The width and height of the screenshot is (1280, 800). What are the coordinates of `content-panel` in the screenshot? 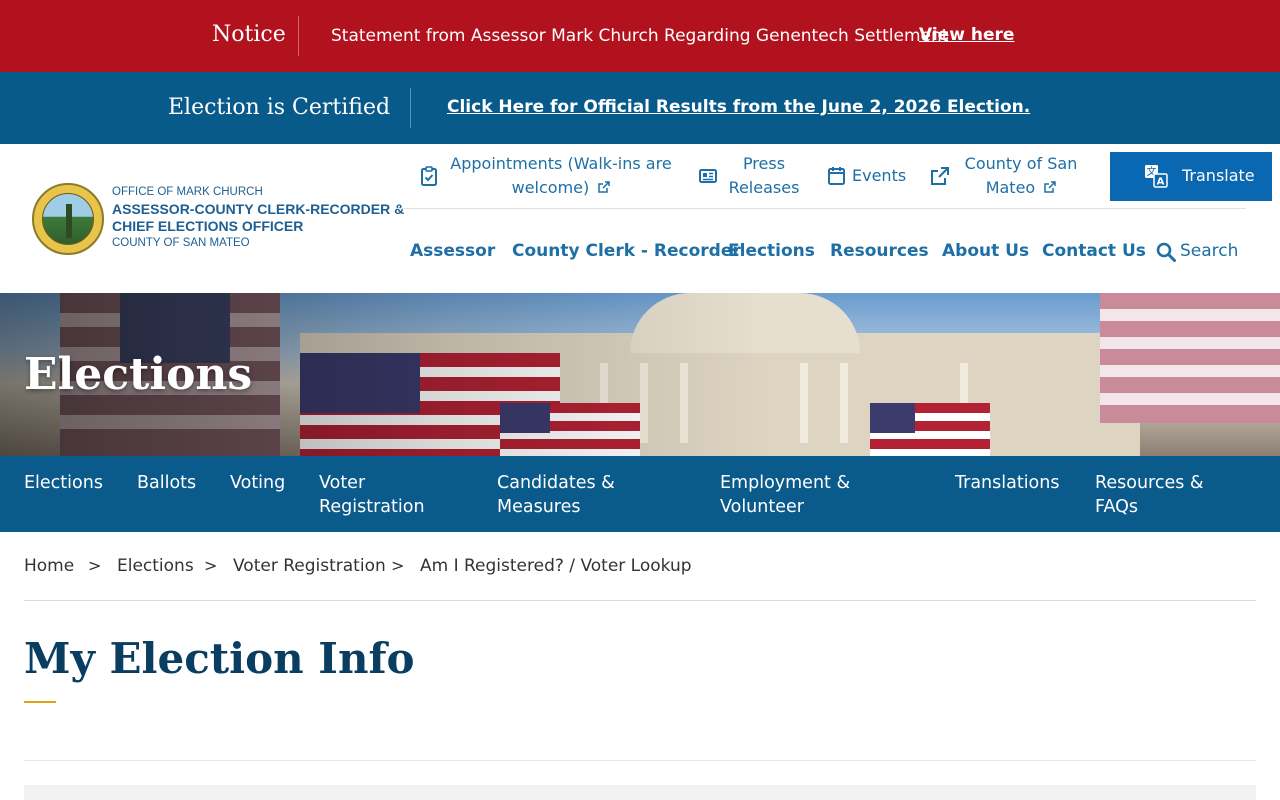 It's located at (640, 792).